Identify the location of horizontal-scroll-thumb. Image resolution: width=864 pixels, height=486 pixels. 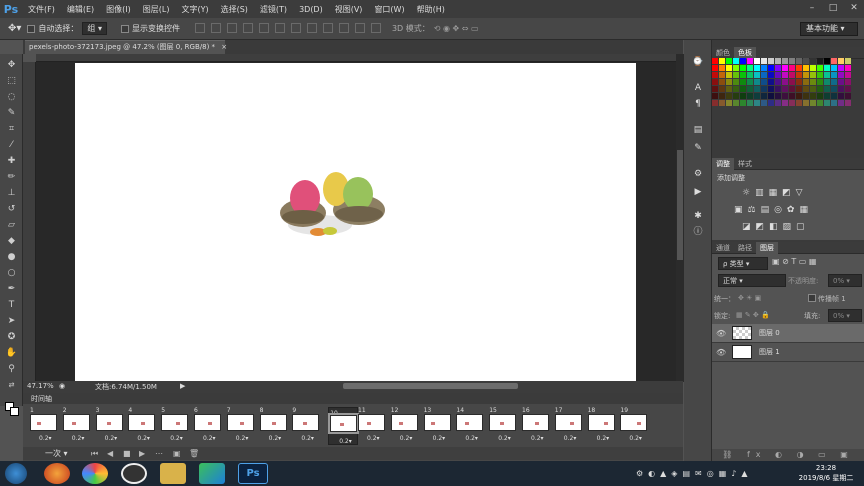
(430, 386).